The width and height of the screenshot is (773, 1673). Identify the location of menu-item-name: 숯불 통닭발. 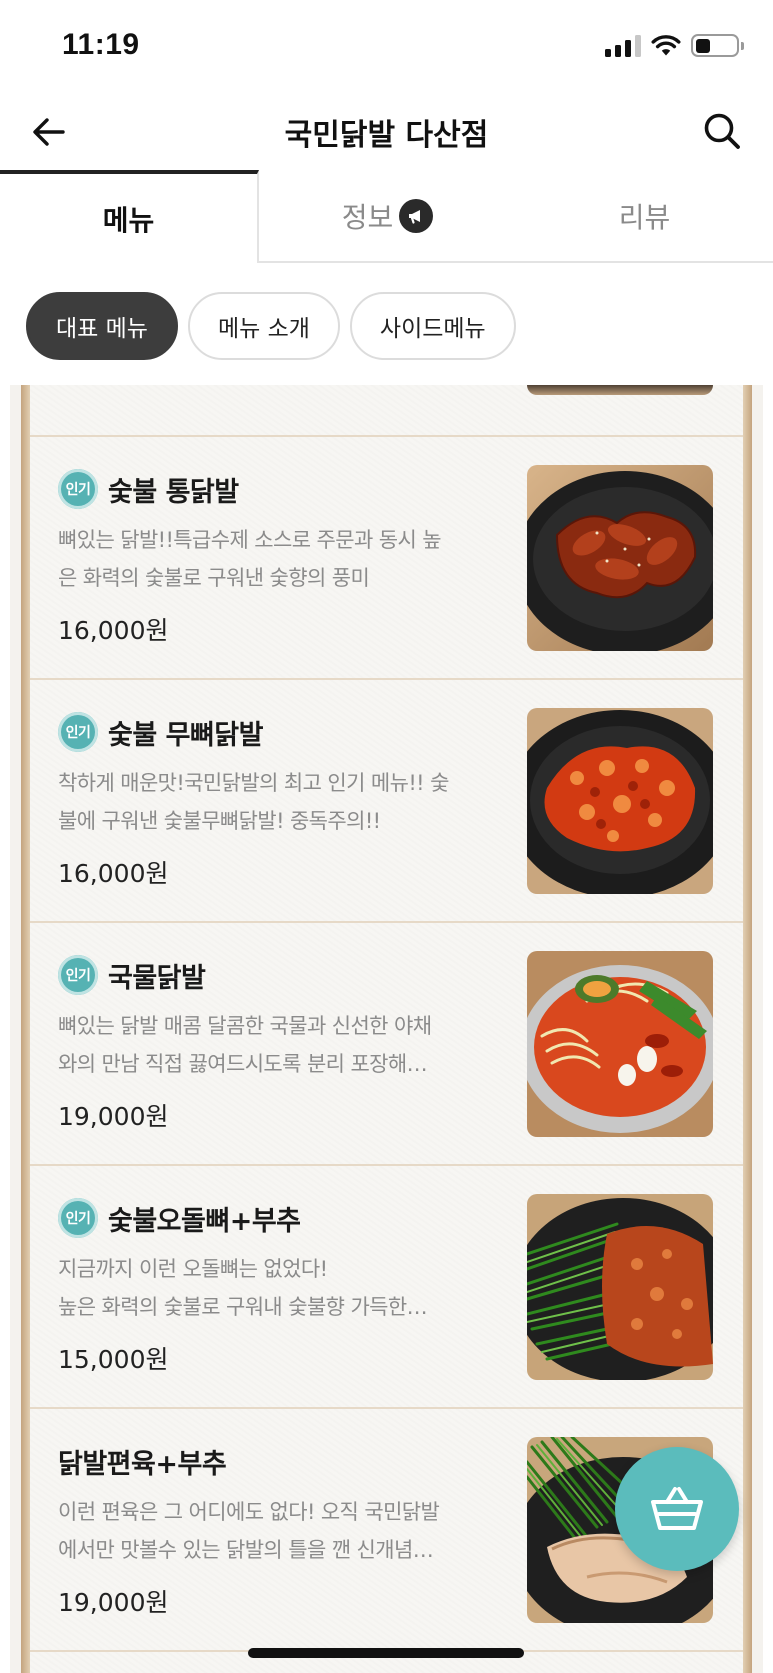
(173, 492).